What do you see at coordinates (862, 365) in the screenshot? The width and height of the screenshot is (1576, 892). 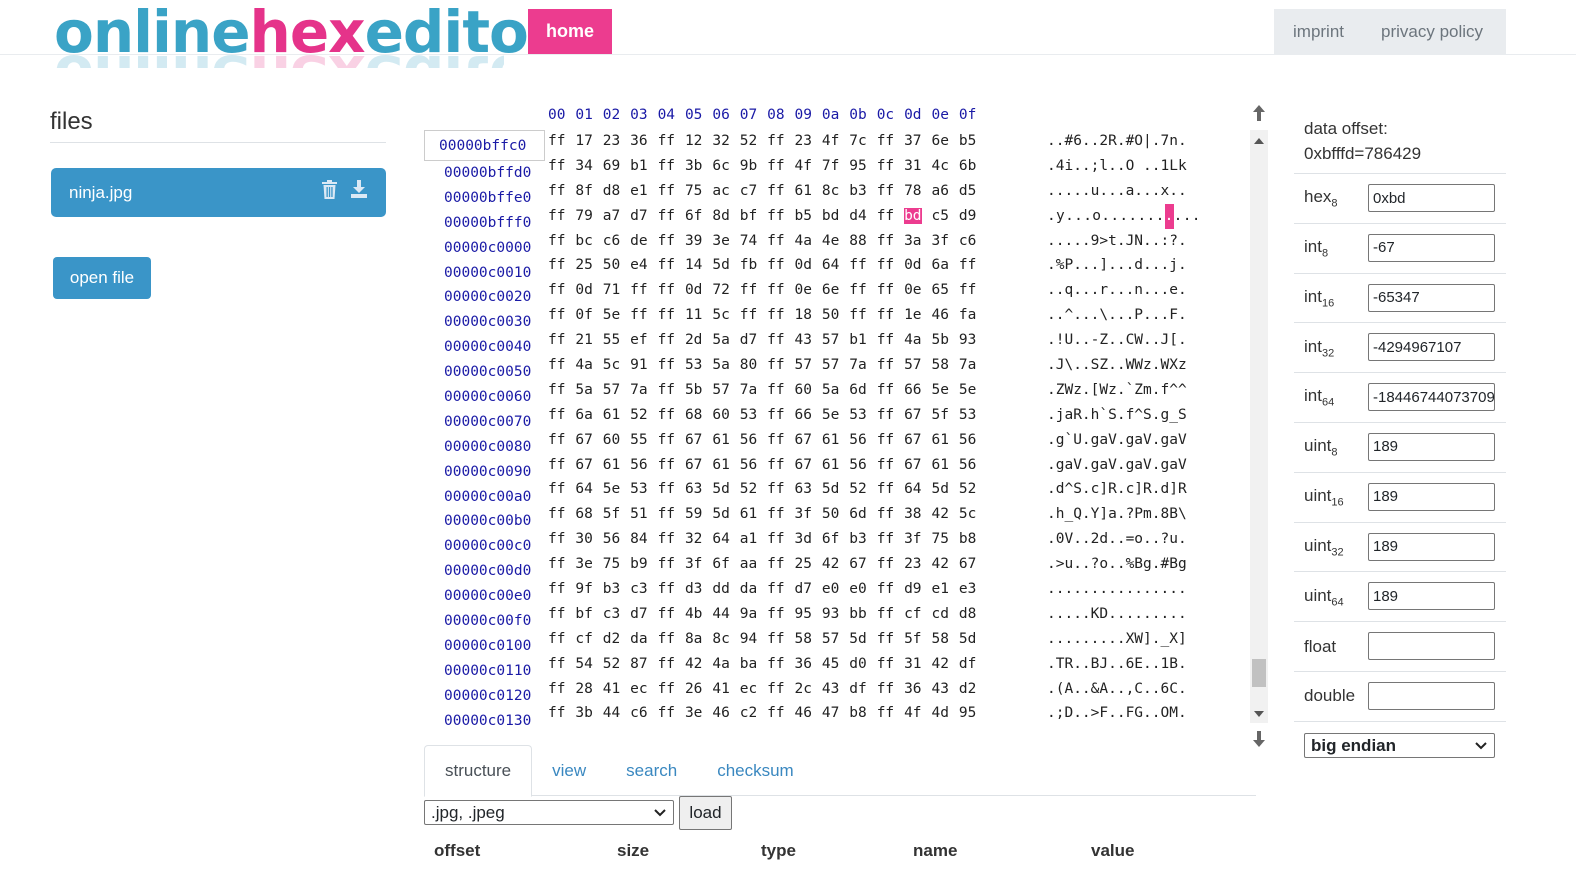 I see `hex-byte: 7a` at bounding box center [862, 365].